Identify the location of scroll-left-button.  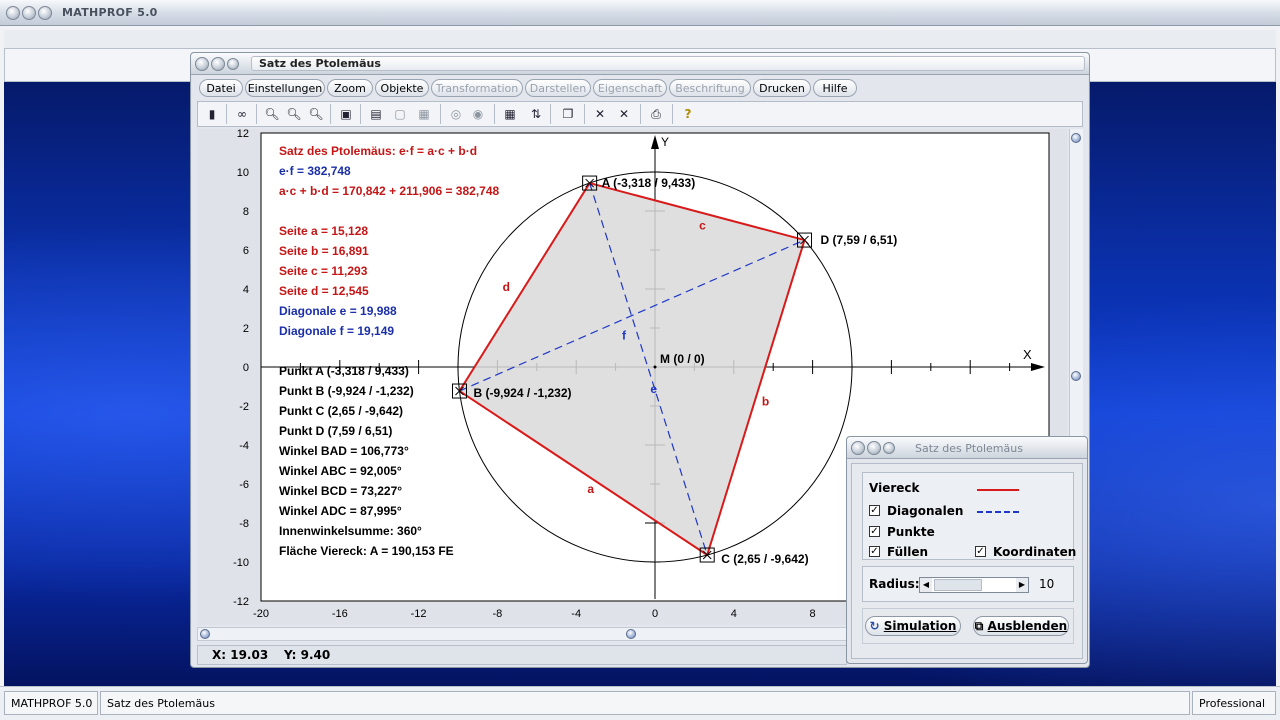
(205, 634).